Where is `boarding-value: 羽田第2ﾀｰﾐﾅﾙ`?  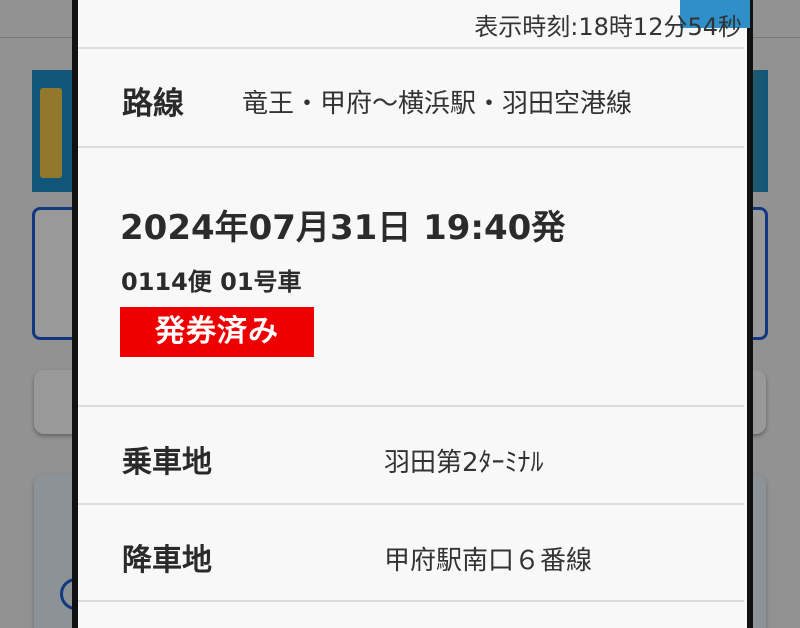 boarding-value: 羽田第2ﾀｰﾐﾅﾙ is located at coordinates (464, 463).